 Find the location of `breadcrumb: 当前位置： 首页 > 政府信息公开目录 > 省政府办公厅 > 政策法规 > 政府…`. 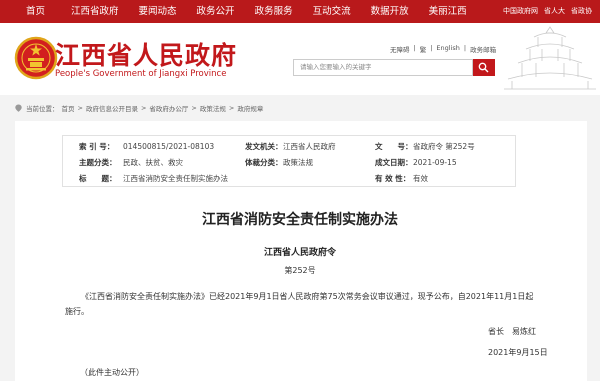

breadcrumb: 当前位置： 首页 > 政府信息公开目录 > 省政府办公厅 > 政策法规 > 政府… is located at coordinates (138, 108).